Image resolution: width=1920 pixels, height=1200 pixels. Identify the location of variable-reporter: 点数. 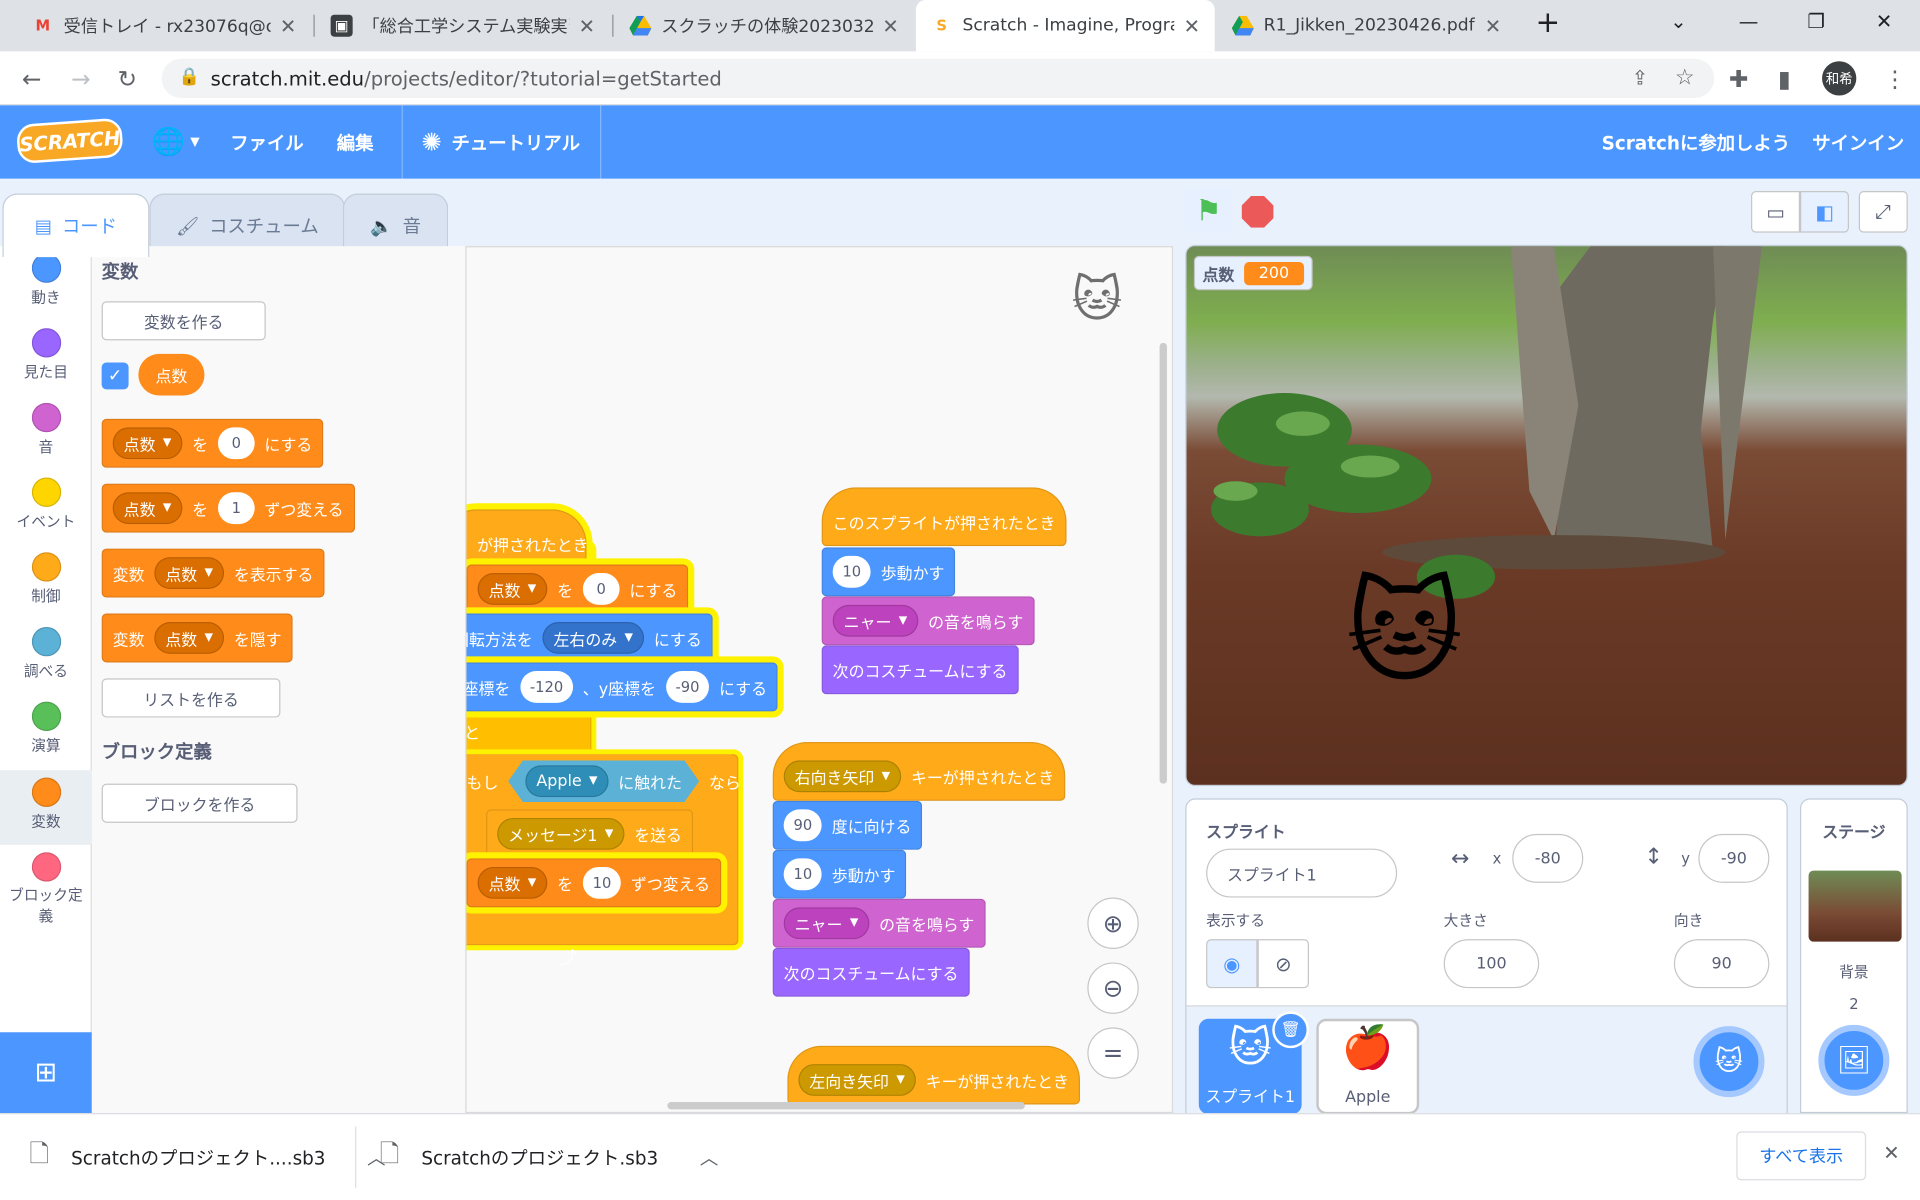
(171, 374).